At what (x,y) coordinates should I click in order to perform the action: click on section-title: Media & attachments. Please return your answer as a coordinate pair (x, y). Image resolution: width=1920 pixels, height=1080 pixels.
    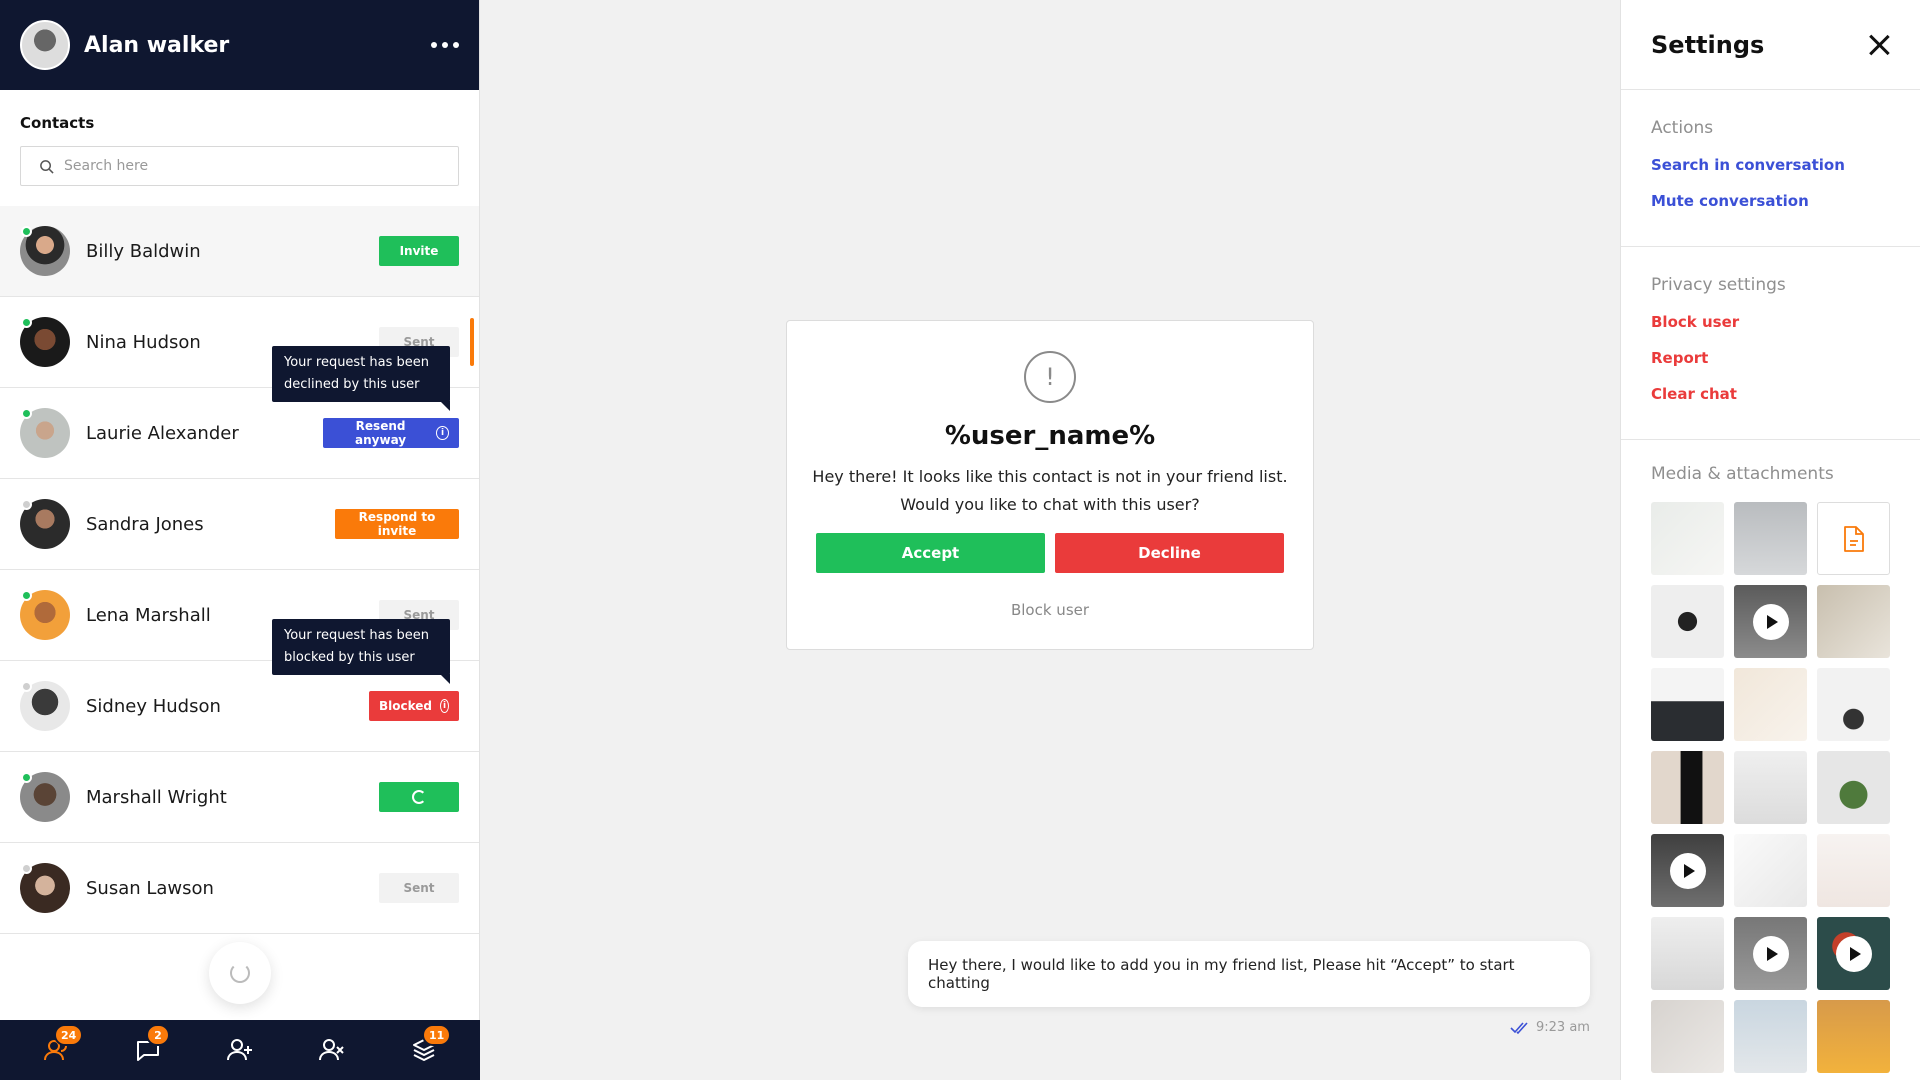
    Looking at the image, I should click on (1742, 474).